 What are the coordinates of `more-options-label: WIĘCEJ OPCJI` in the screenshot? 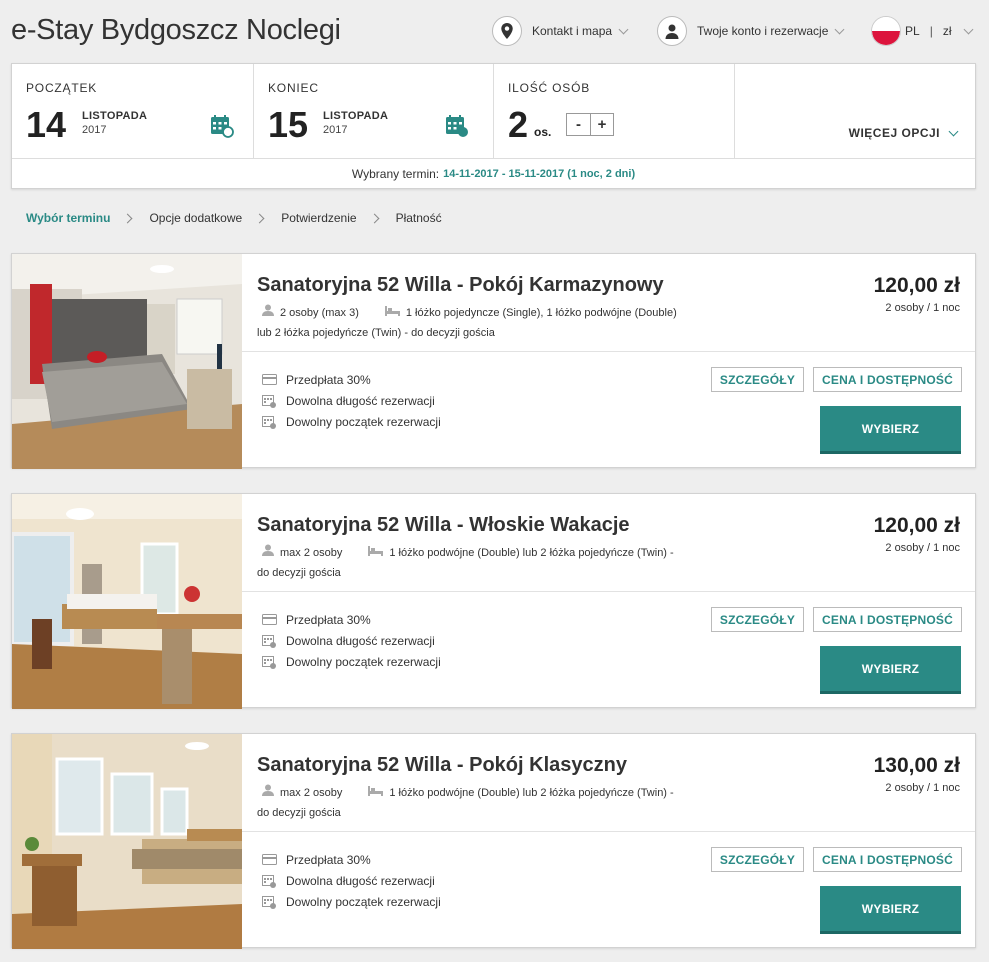 It's located at (894, 133).